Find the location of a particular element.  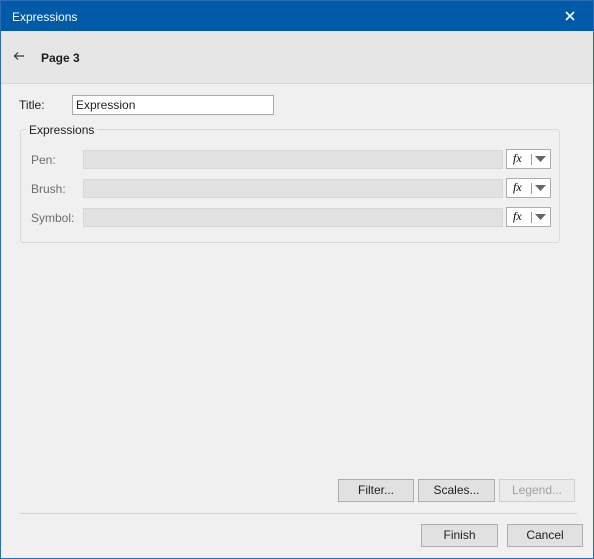

close-icon is located at coordinates (570, 16).